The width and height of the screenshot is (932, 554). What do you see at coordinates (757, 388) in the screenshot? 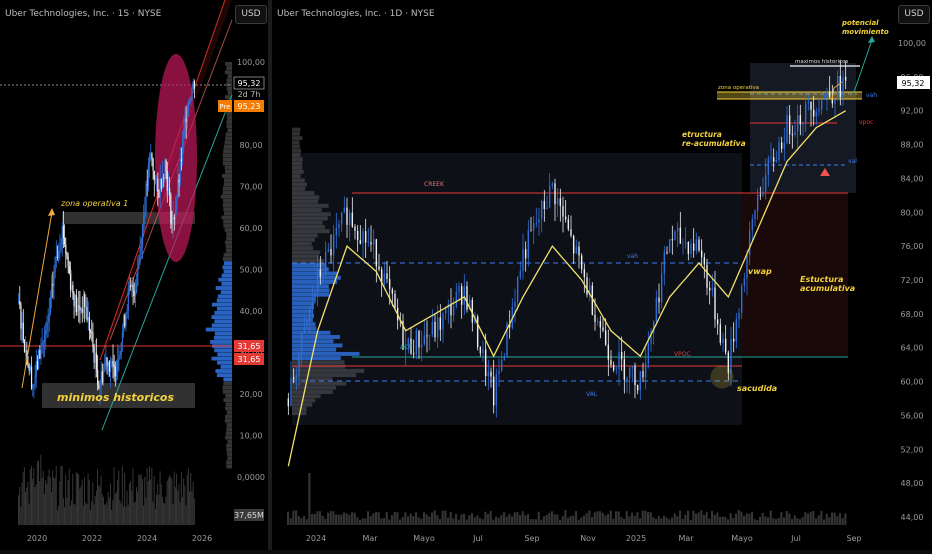
I see `shakeout-label: sacudida` at bounding box center [757, 388].